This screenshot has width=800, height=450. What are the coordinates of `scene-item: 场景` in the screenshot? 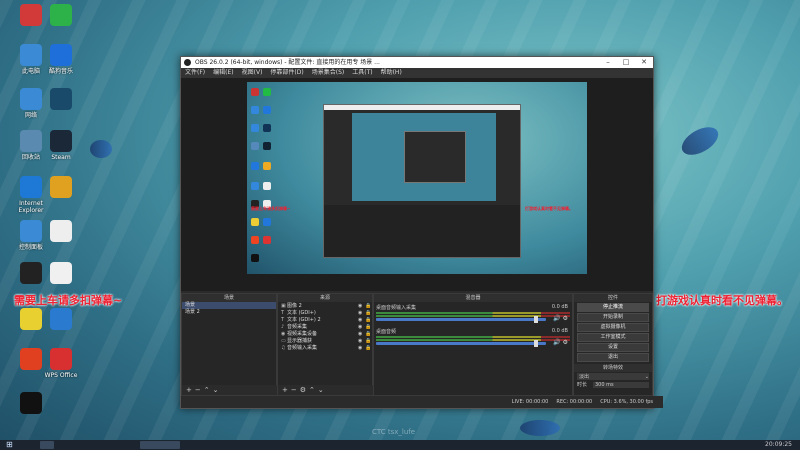 It's located at (229, 305).